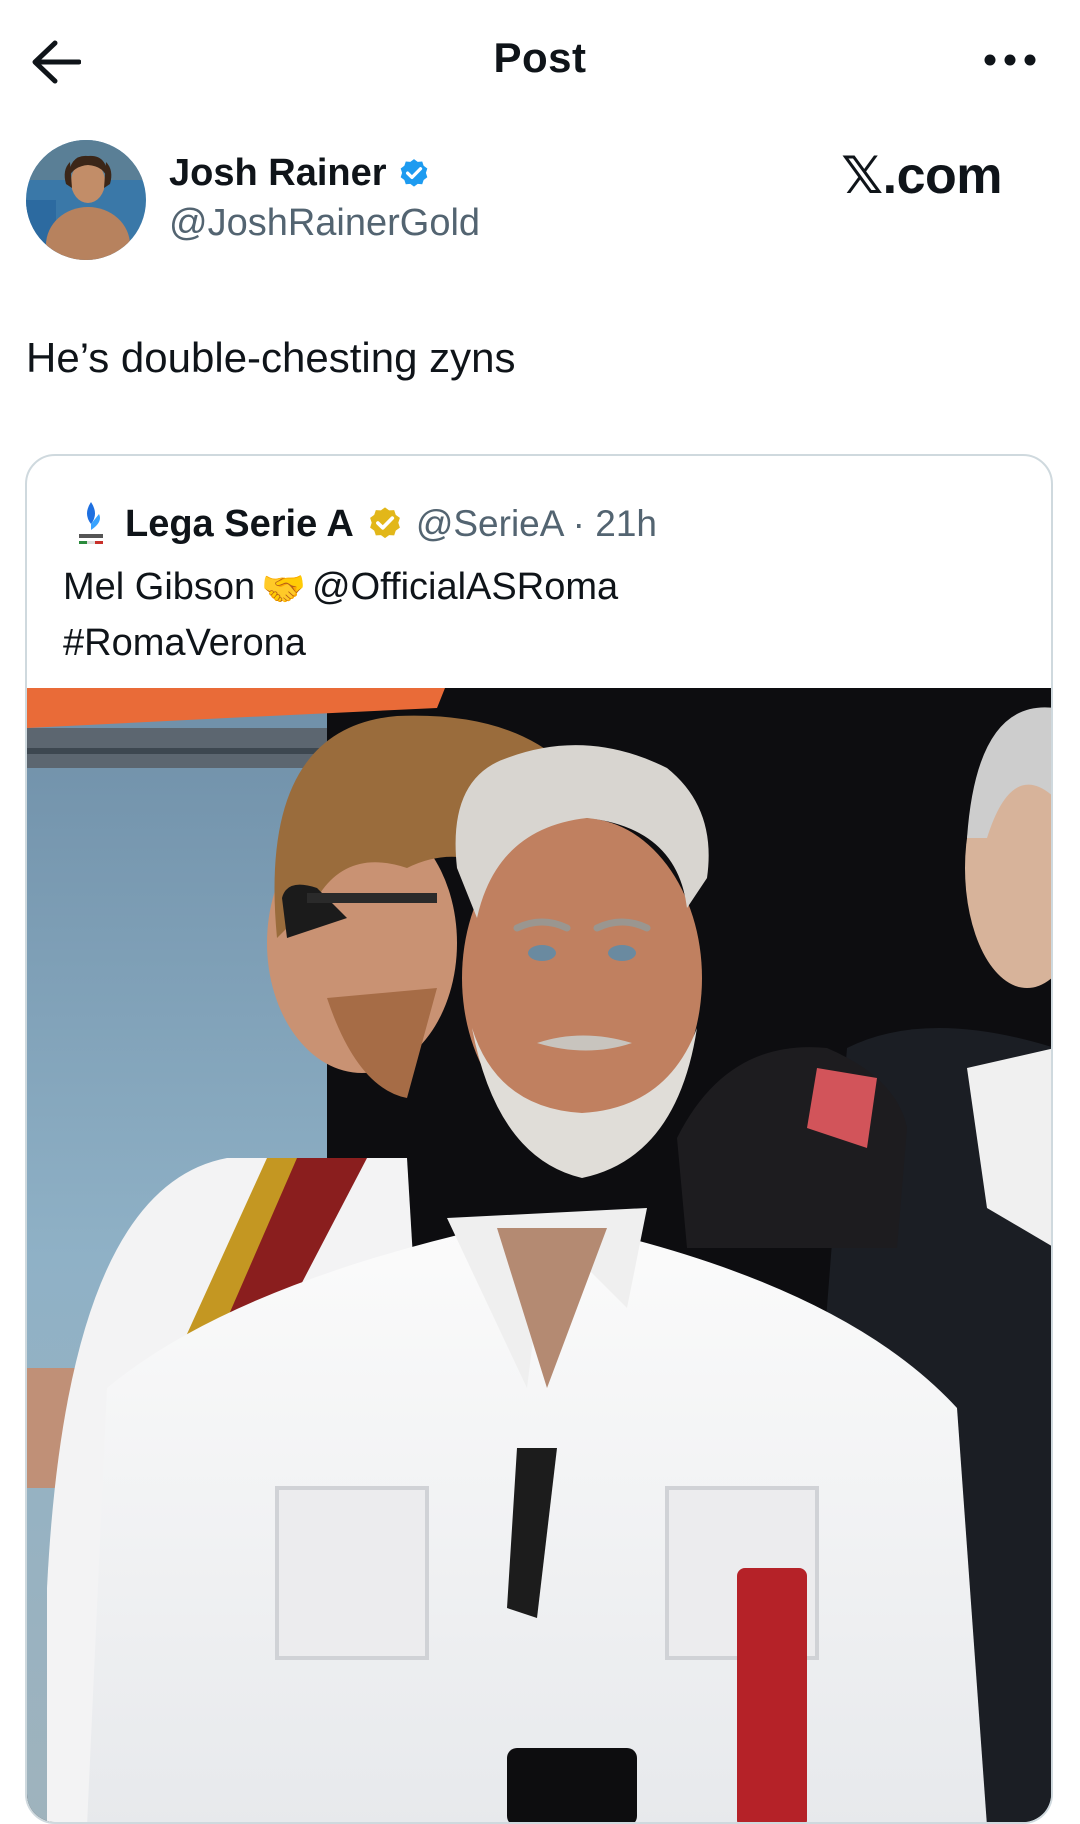  I want to click on top-bar: Post, so click(540, 60).